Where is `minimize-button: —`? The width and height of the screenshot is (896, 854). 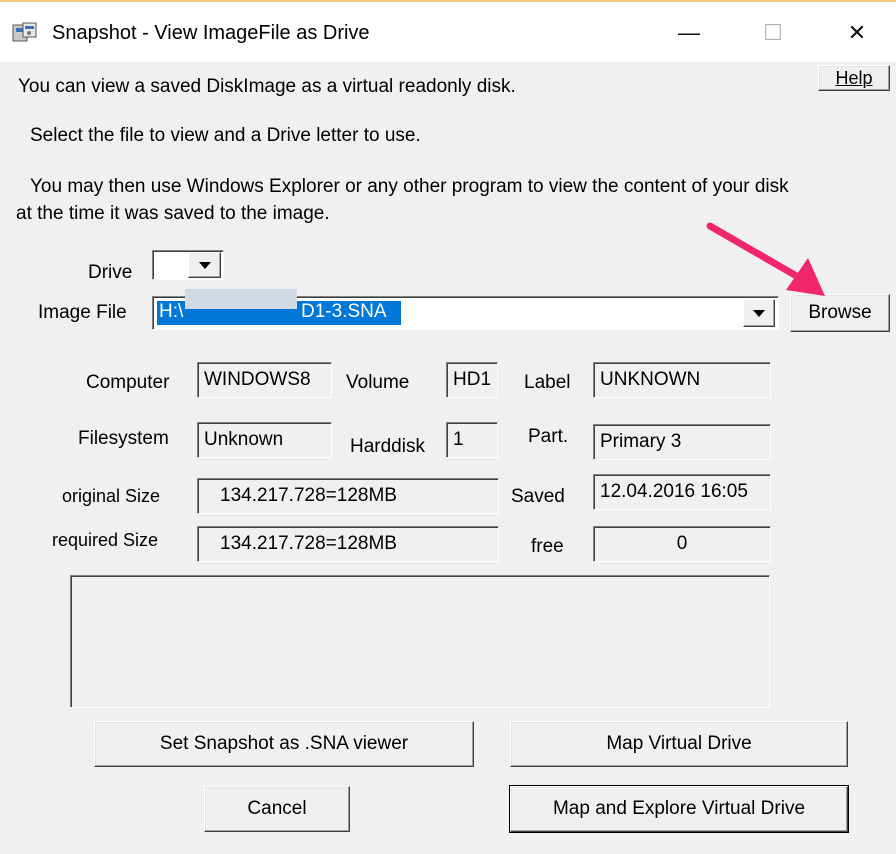
minimize-button: — is located at coordinates (689, 33).